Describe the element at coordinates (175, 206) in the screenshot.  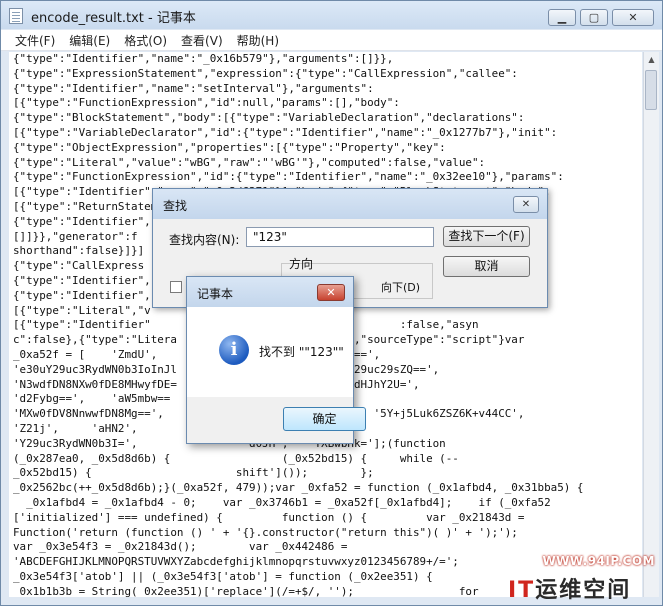
I see `find-dialog-title: 查找` at that location.